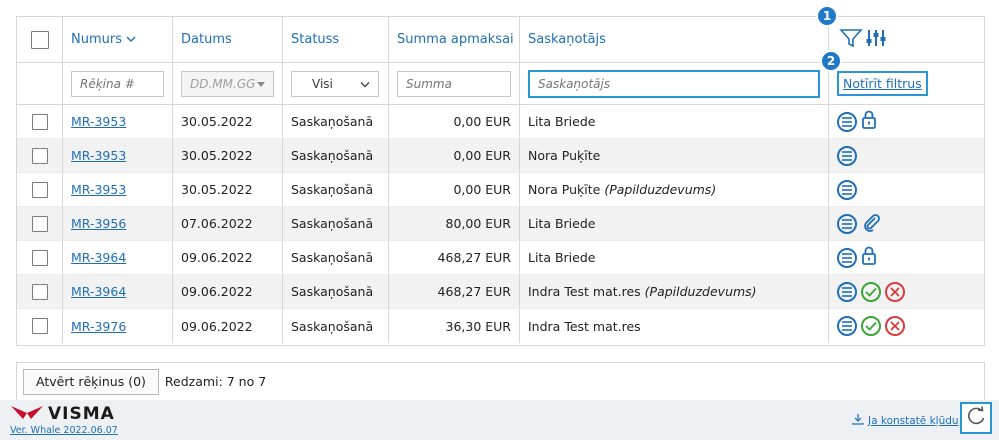 This screenshot has height=440, width=999. What do you see at coordinates (882, 83) in the screenshot?
I see `clear-filters-link: Notīrīt filtrus` at bounding box center [882, 83].